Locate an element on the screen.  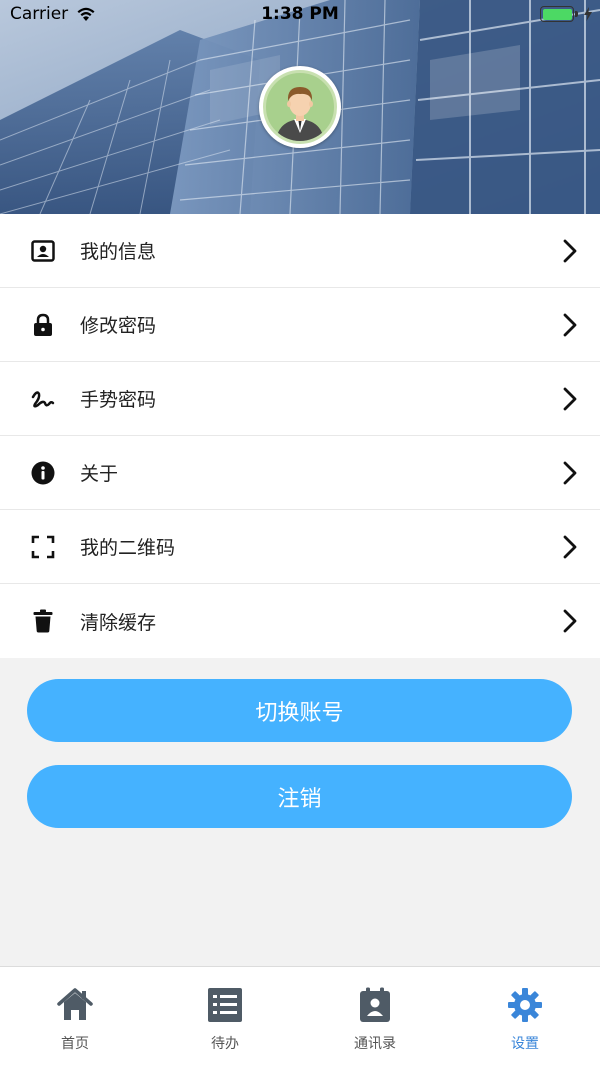
avatar is located at coordinates (300, 107).